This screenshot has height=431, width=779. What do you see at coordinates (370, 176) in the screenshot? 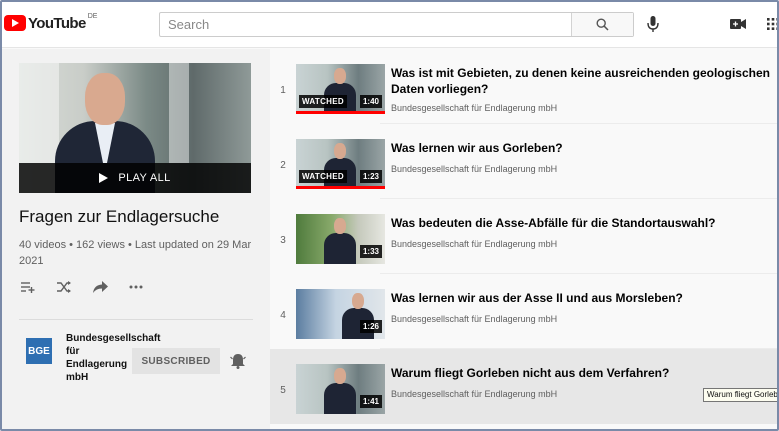
I see `duration-badge: 1:23` at bounding box center [370, 176].